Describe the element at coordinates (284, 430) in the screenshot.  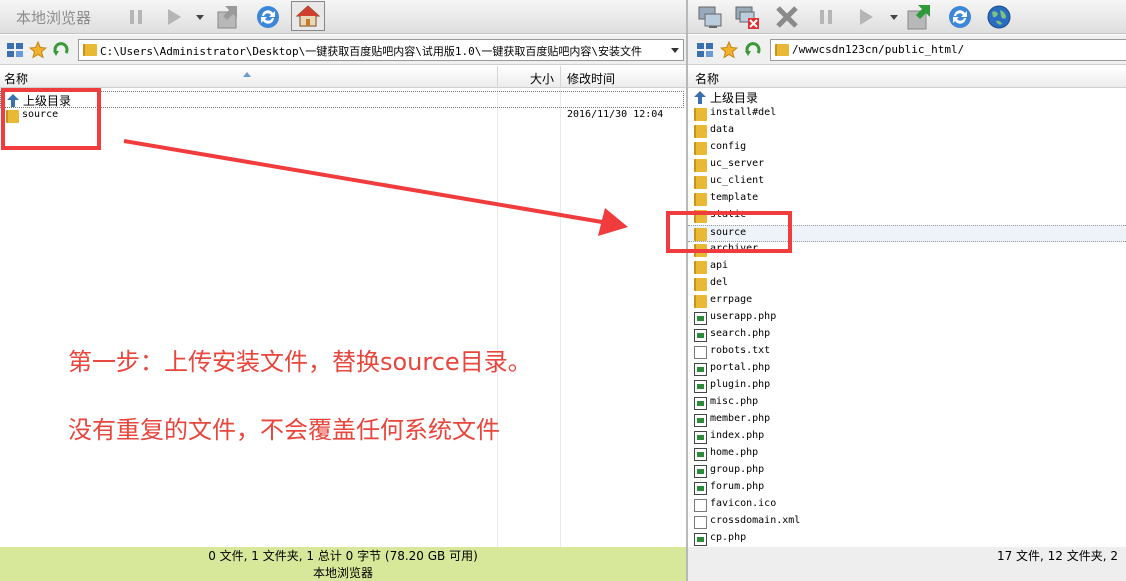
I see `annotation-note: 没有重复的文件，不会覆盖任何系统文件` at that location.